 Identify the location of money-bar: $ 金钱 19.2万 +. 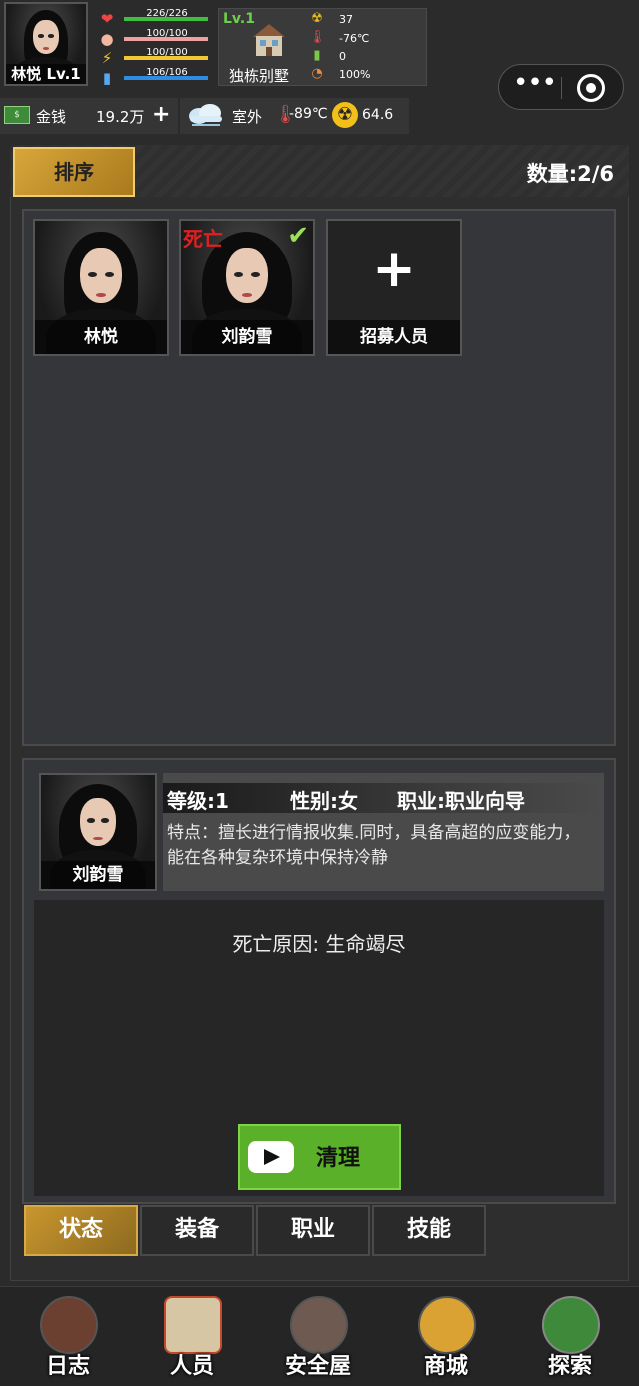
(89, 116).